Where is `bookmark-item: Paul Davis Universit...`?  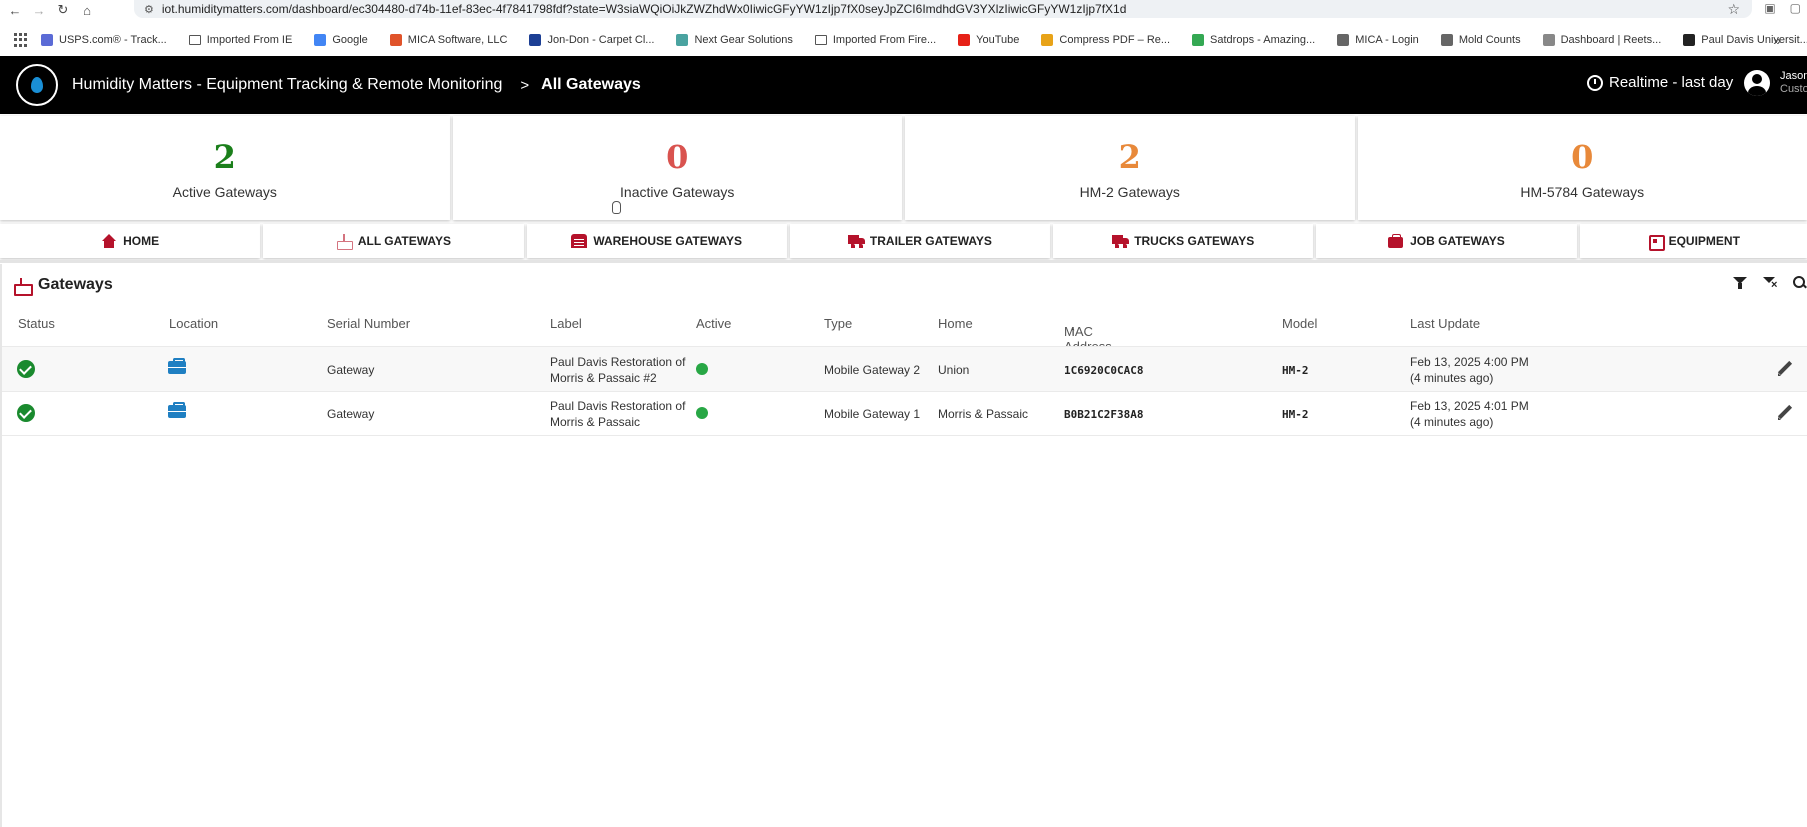 bookmark-item: Paul Davis Universit... is located at coordinates (1745, 40).